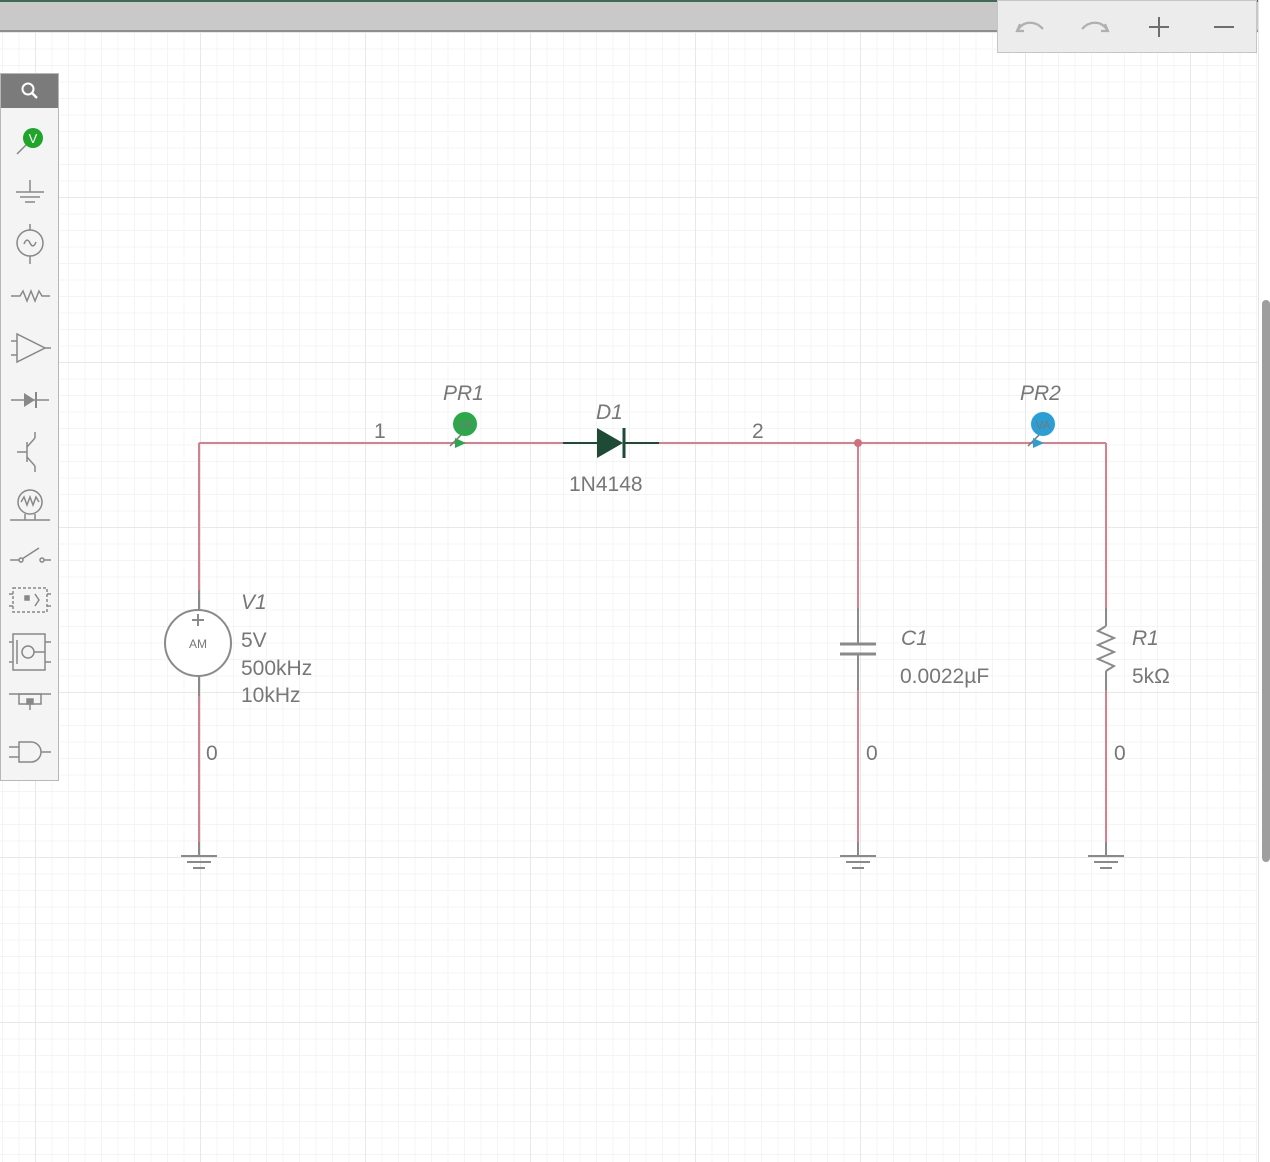 The width and height of the screenshot is (1270, 1162). I want to click on vertical-scrollbar-thumb, so click(1266, 581).